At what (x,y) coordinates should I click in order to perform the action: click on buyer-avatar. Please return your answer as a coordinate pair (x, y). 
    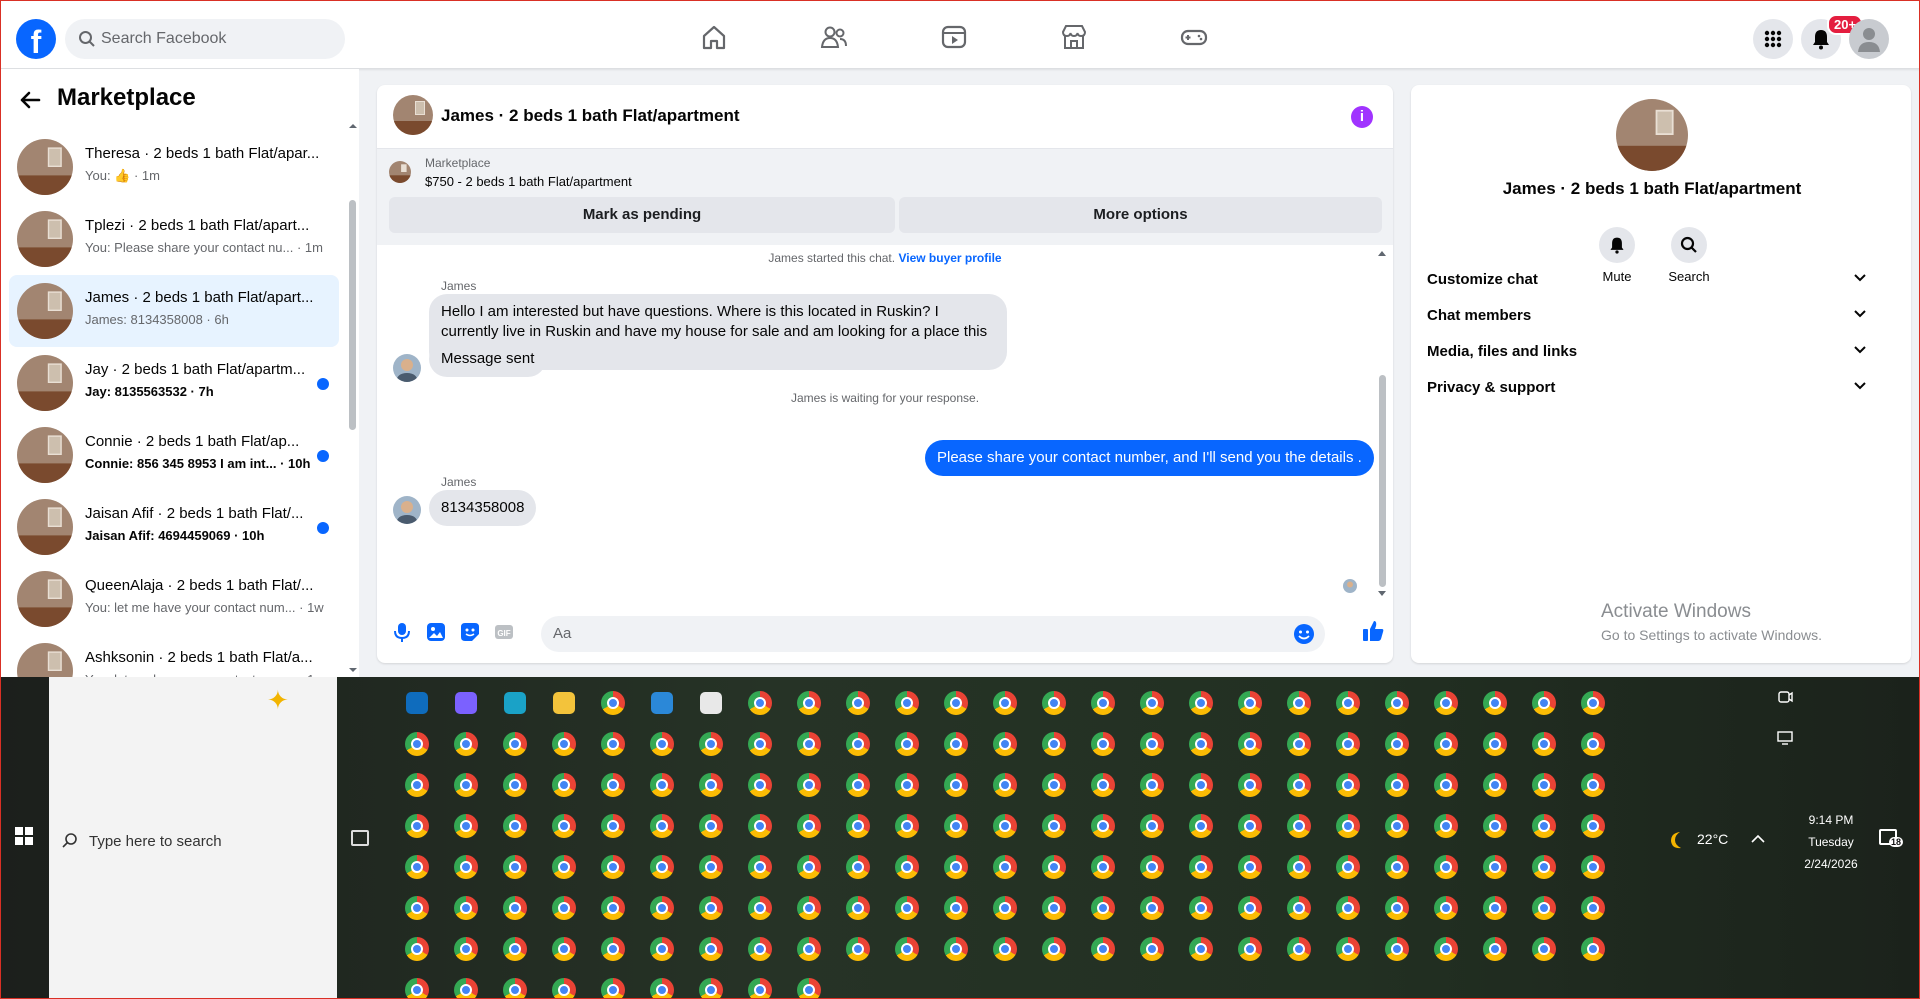
    Looking at the image, I should click on (407, 368).